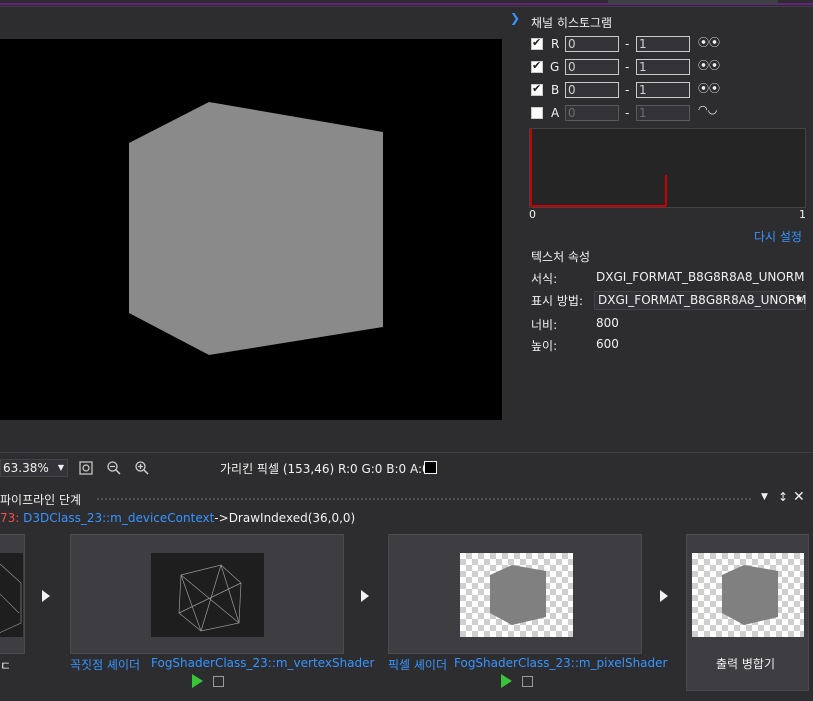 This screenshot has width=813, height=701. I want to click on format-value: DXGI_FORMAT_B8G8R8A8_UNORM, so click(700, 277).